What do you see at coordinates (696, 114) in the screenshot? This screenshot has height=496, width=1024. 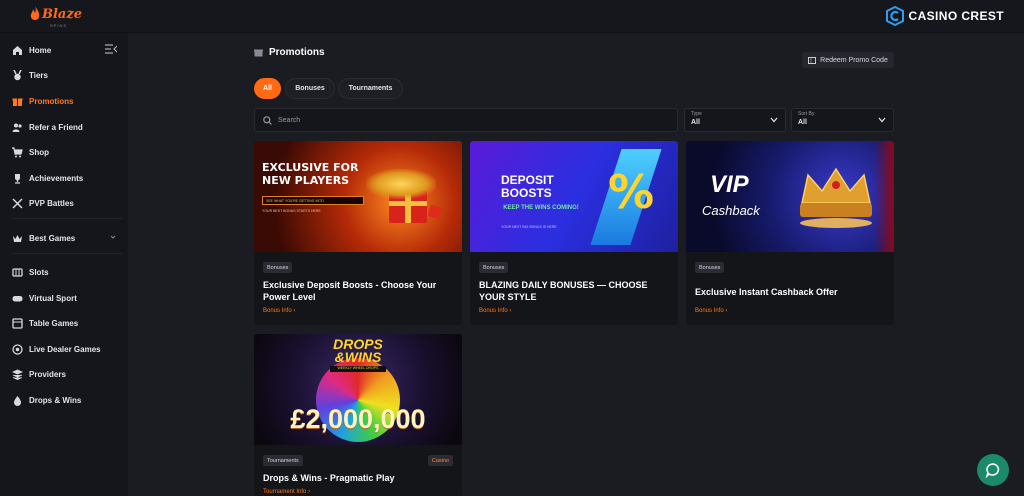 I see `type-select-label: Type` at bounding box center [696, 114].